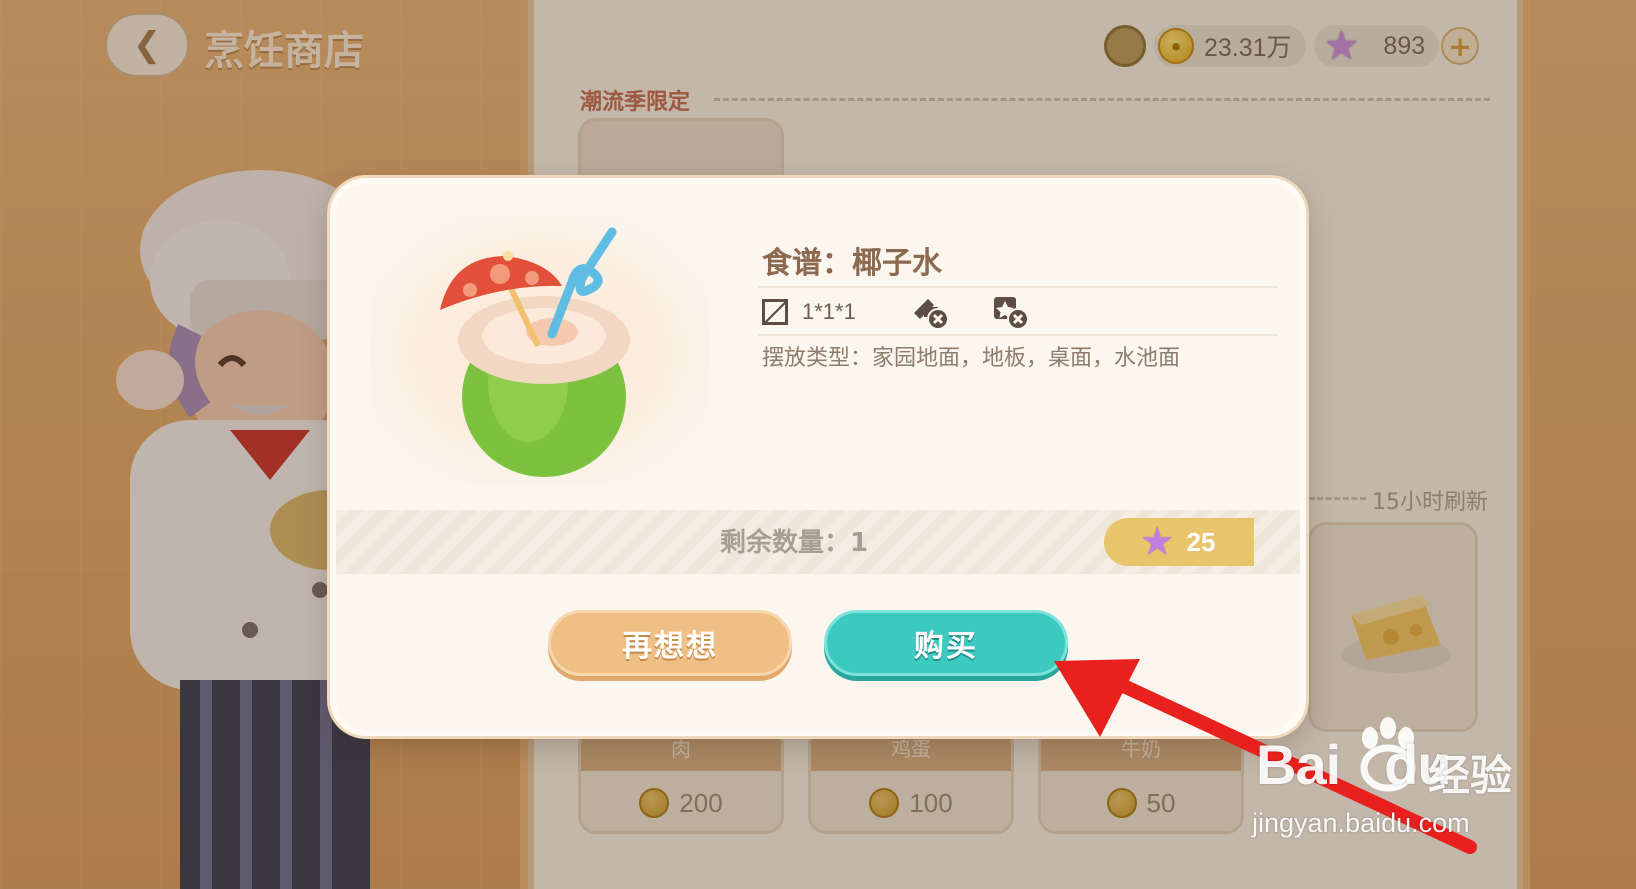  Describe the element at coordinates (971, 358) in the screenshot. I see `placement-type: 摆放类型：家园地面，地板，桌面，水池面` at that location.